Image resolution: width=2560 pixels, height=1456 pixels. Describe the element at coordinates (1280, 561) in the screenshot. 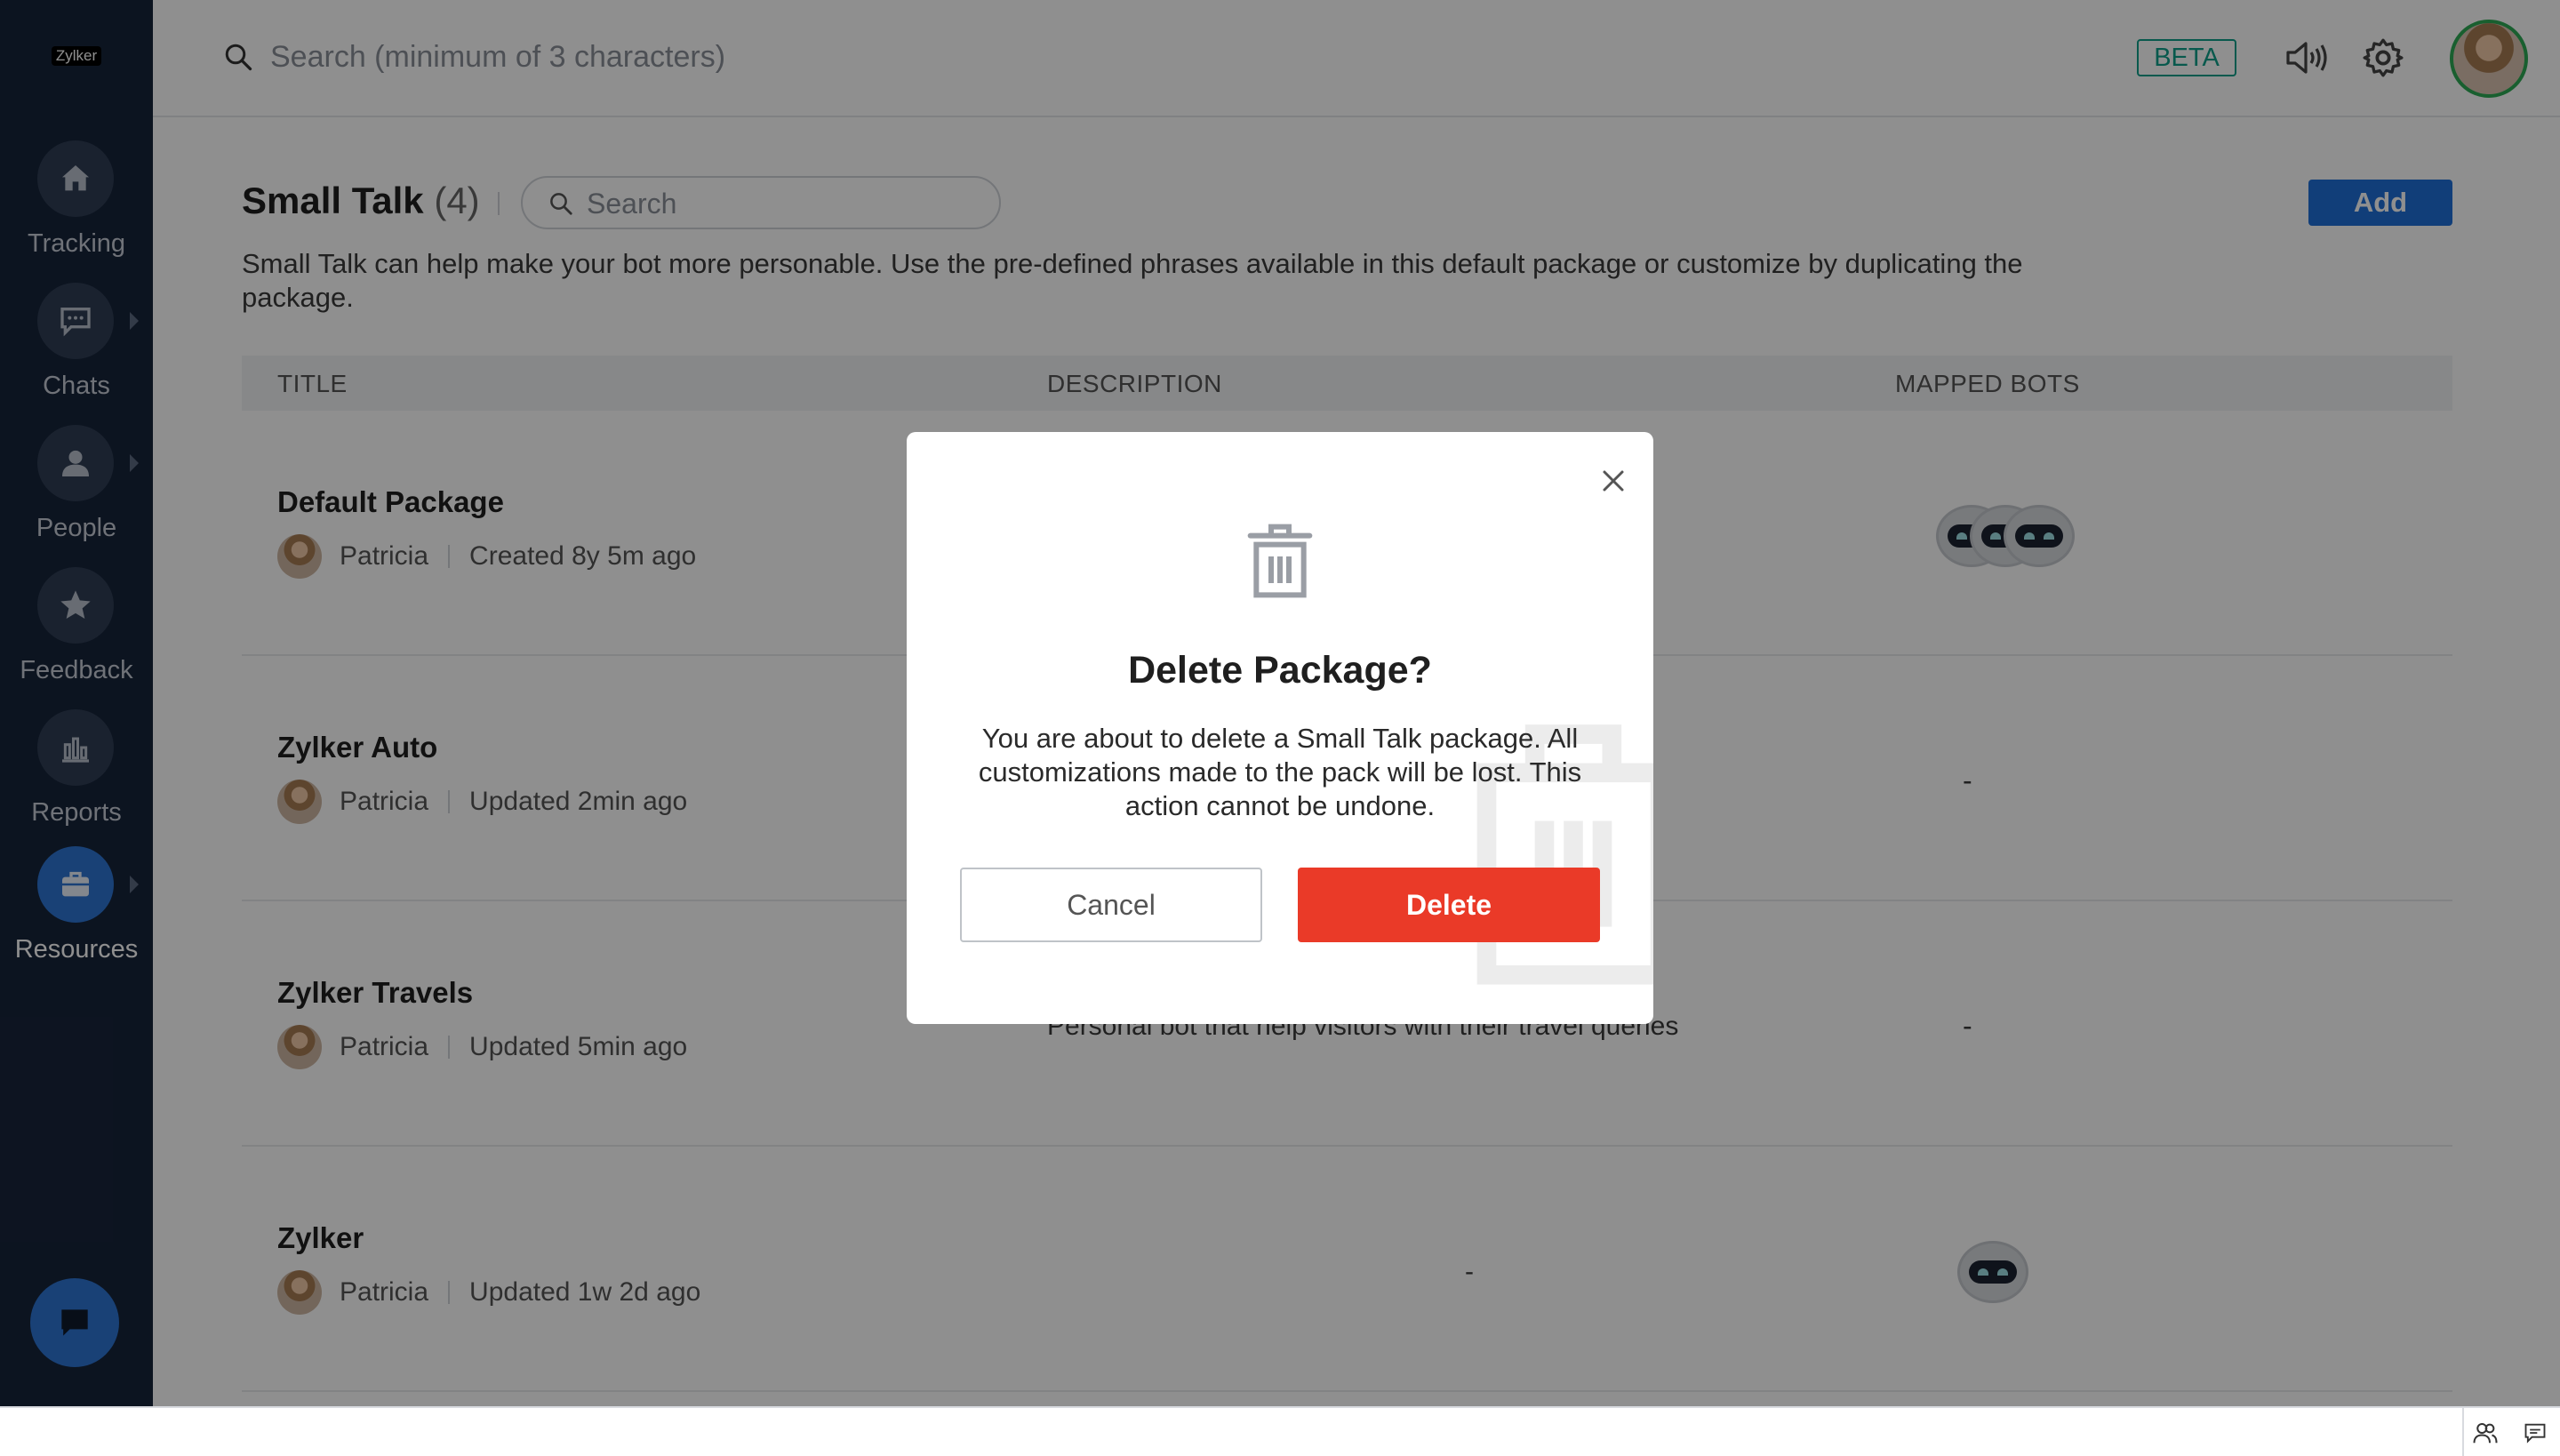

I see `trash-icon` at that location.